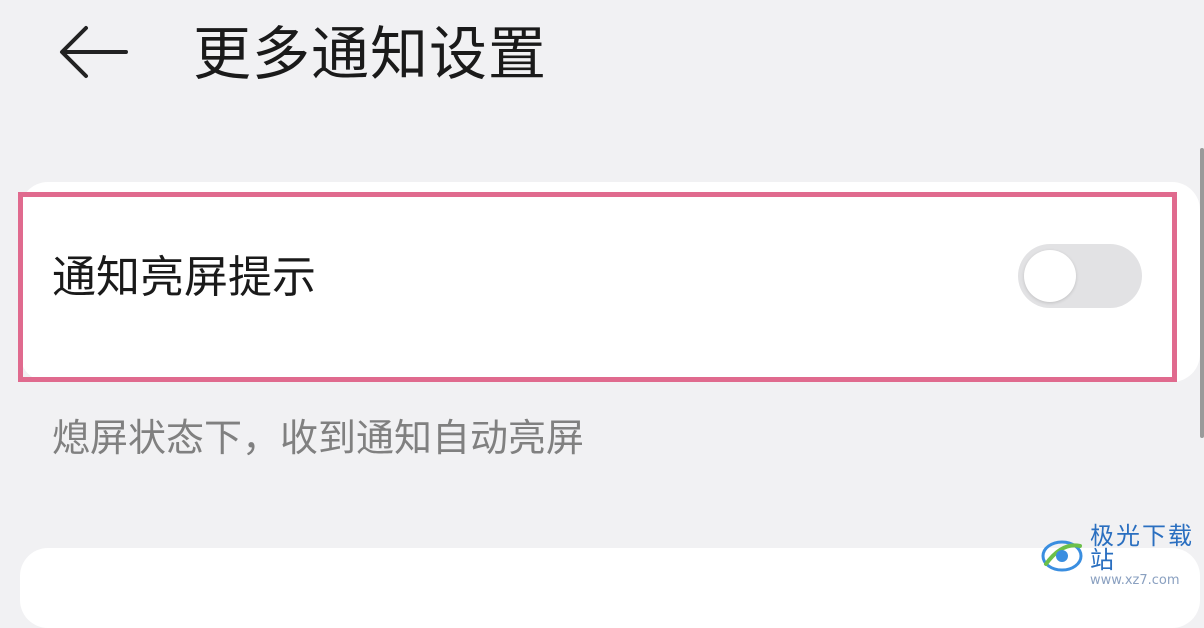 The width and height of the screenshot is (1204, 628). Describe the element at coordinates (318, 438) in the screenshot. I see `setting-description: 熄屏状态下，收到通知自动亮屏` at that location.